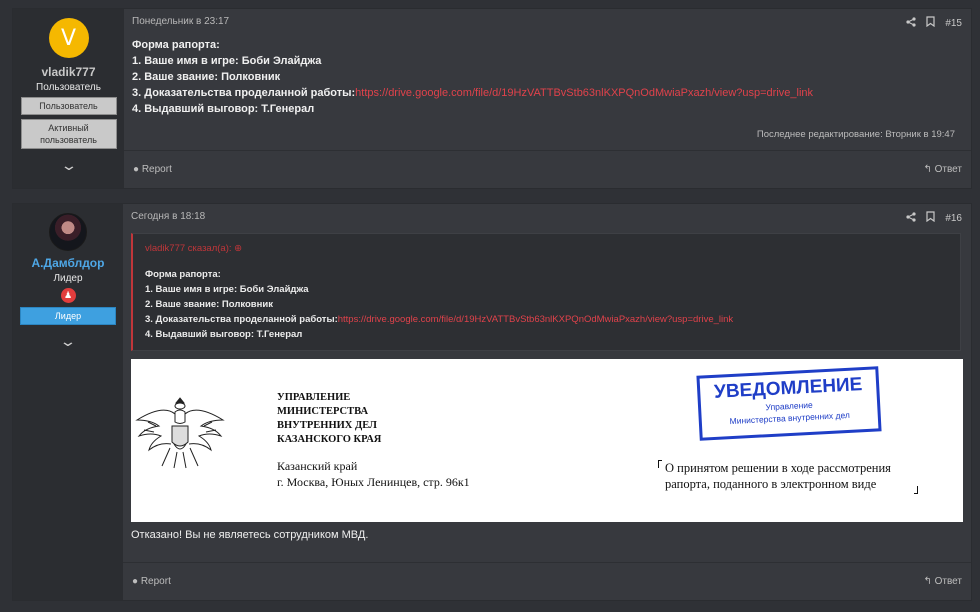  Describe the element at coordinates (771, 484) in the screenshot. I see `decision-line: рапорта, поданного в электронном виде` at that location.